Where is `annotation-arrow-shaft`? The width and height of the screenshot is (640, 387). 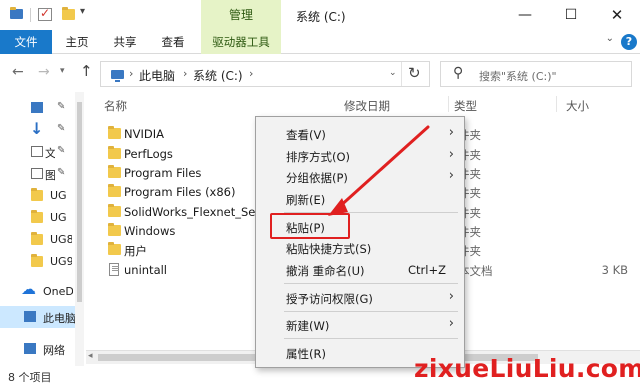 annotation-arrow-shaft is located at coordinates (383, 167).